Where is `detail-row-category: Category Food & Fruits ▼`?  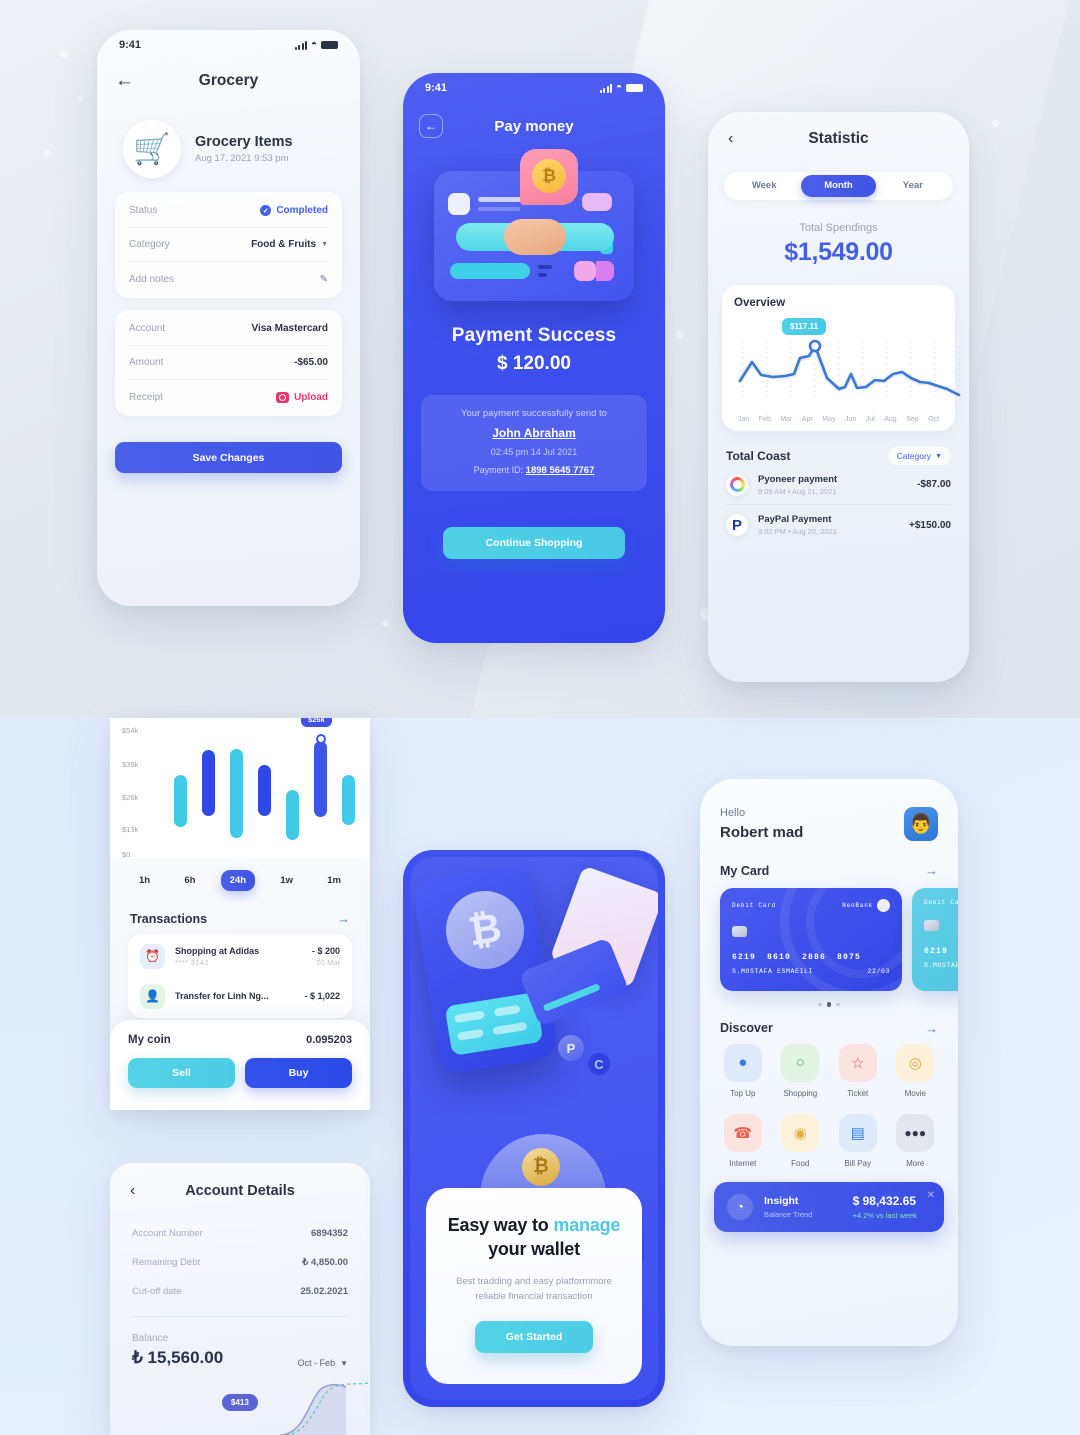 detail-row-category: Category Food & Fruits ▼ is located at coordinates (228, 245).